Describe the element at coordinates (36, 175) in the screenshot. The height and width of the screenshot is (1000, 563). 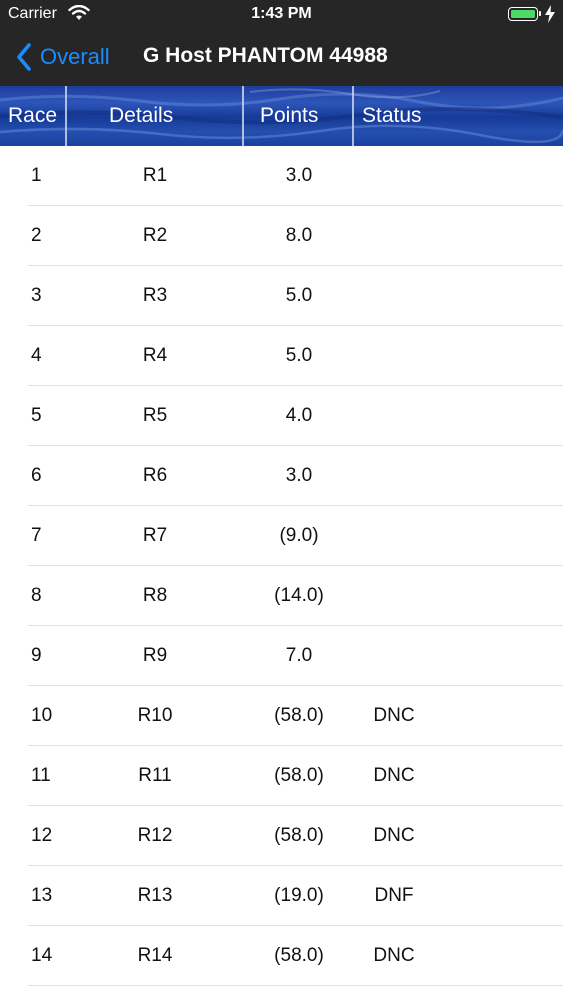
I see `race-number: 1` at that location.